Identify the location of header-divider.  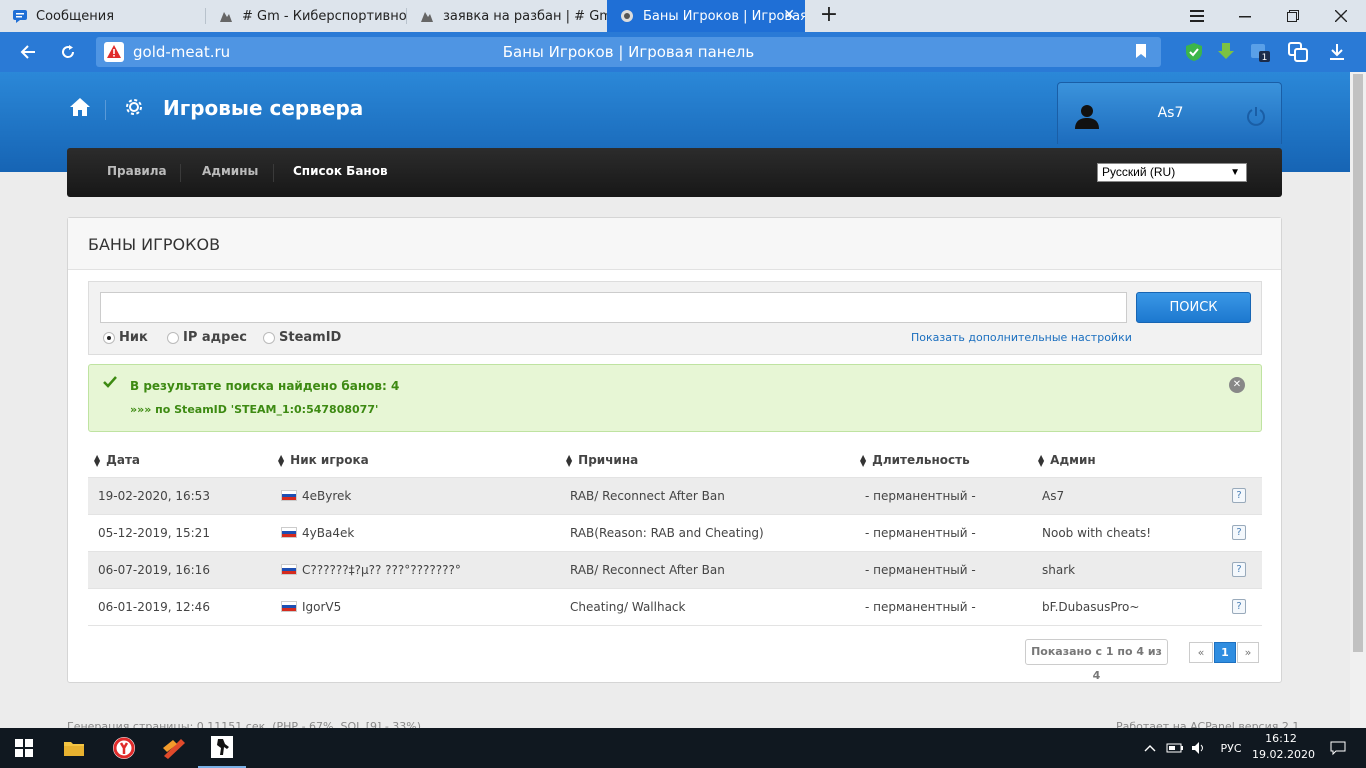
(105, 110).